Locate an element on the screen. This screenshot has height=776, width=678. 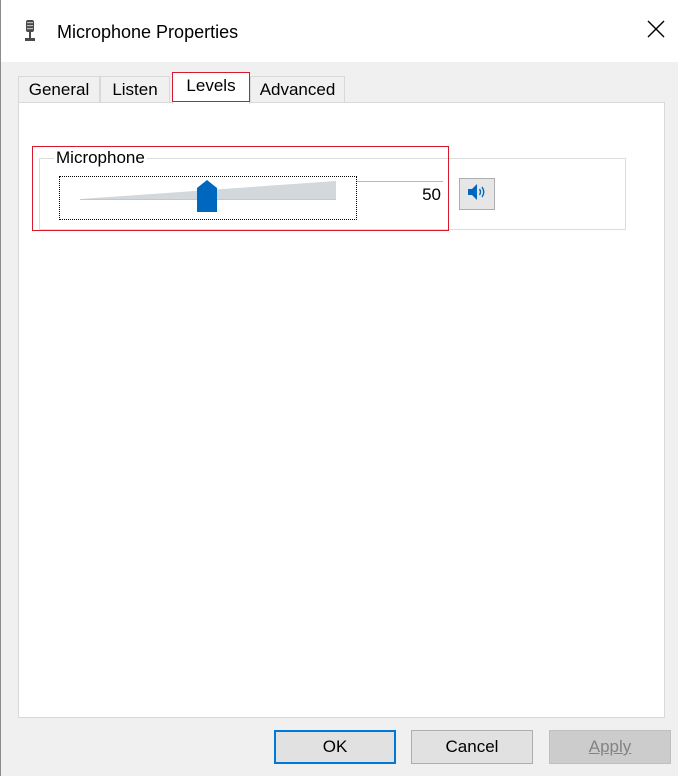
window-title: Microphone Properties is located at coordinates (148, 32).